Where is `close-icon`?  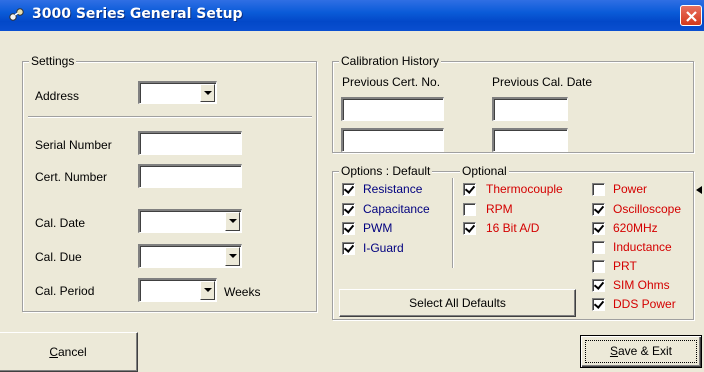 close-icon is located at coordinates (691, 16).